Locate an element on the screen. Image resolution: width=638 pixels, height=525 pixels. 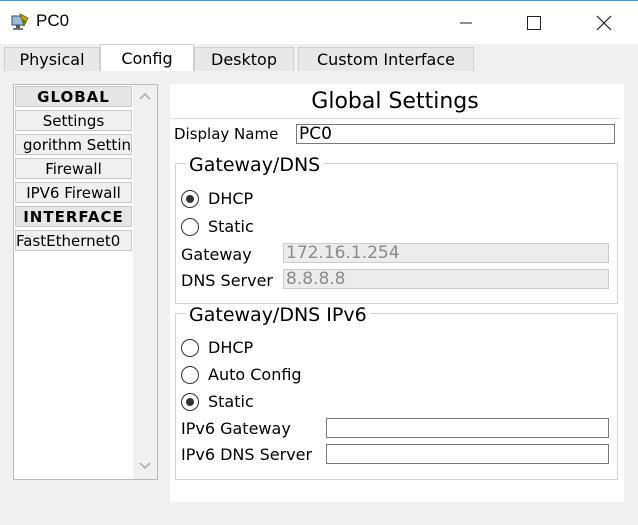
scroll-down-icon is located at coordinates (145, 466).